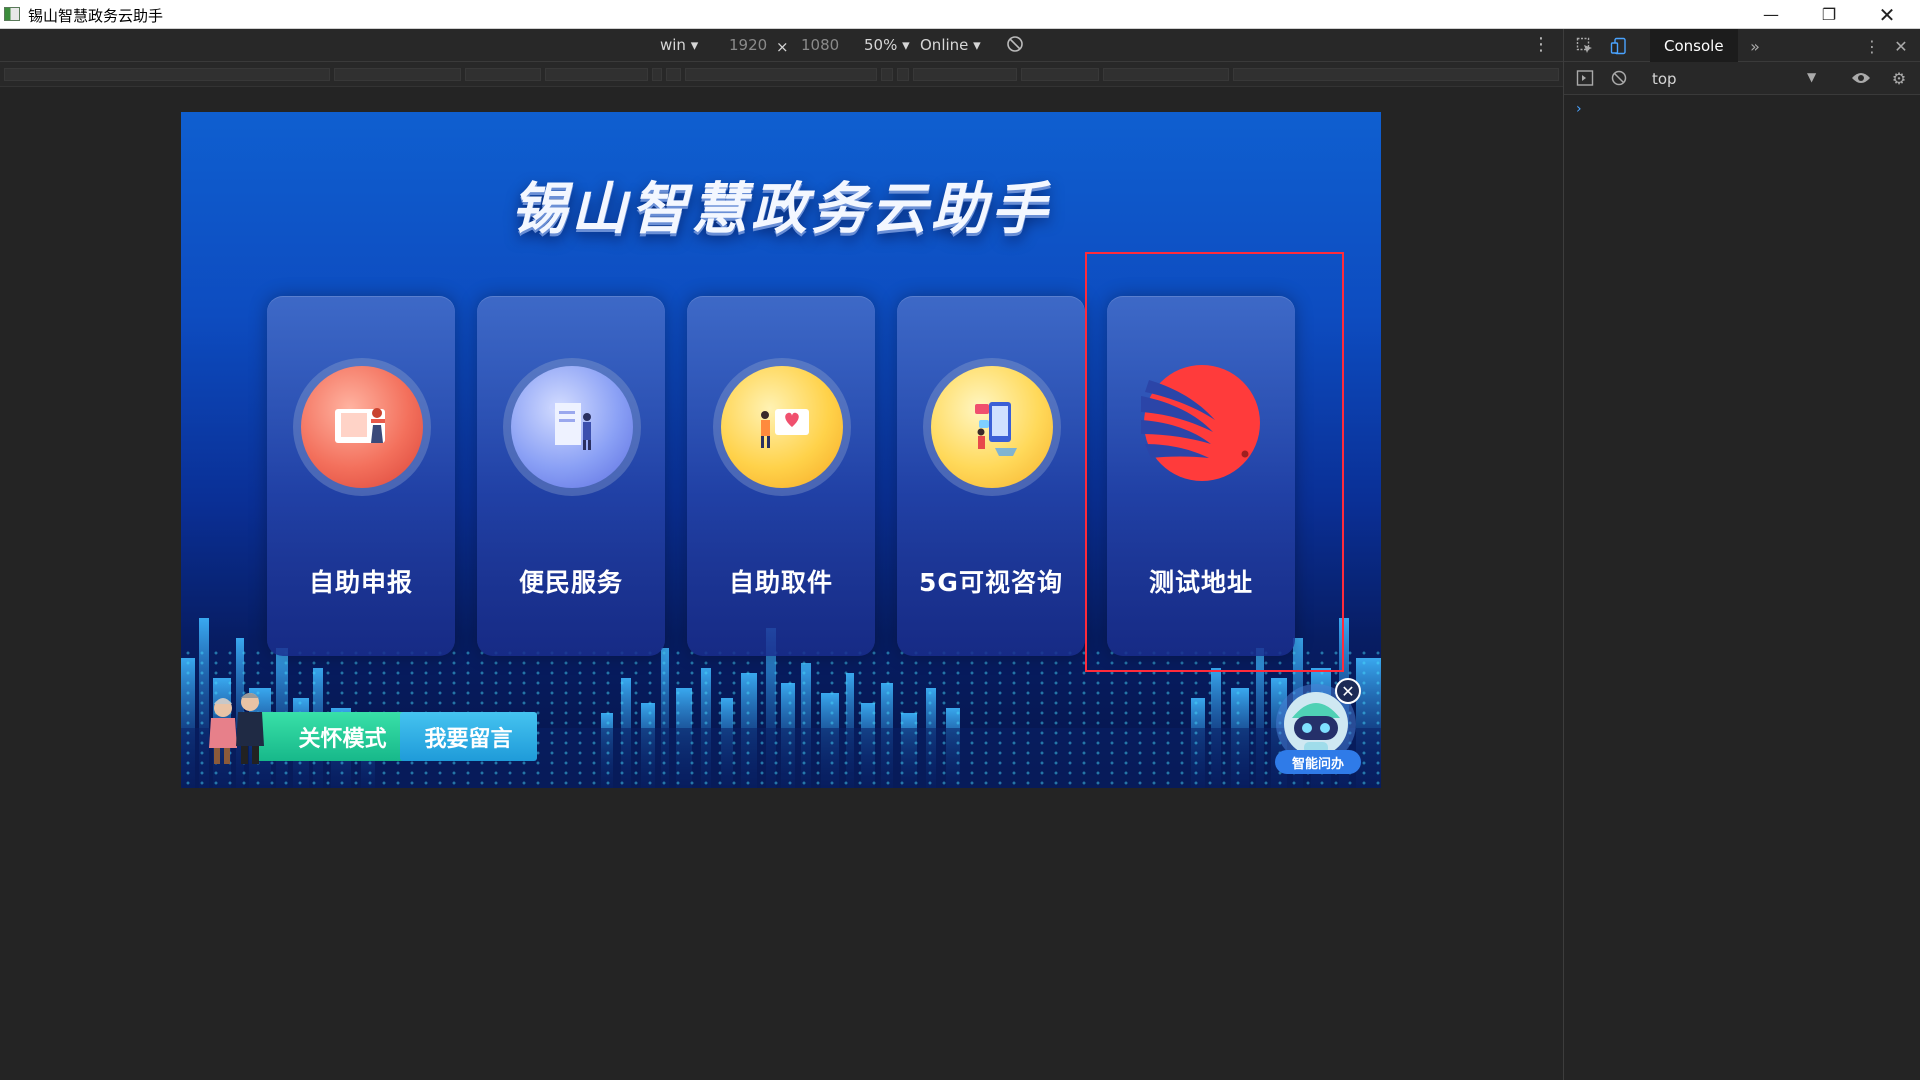  I want to click on card-label: 自助申报, so click(360, 582).